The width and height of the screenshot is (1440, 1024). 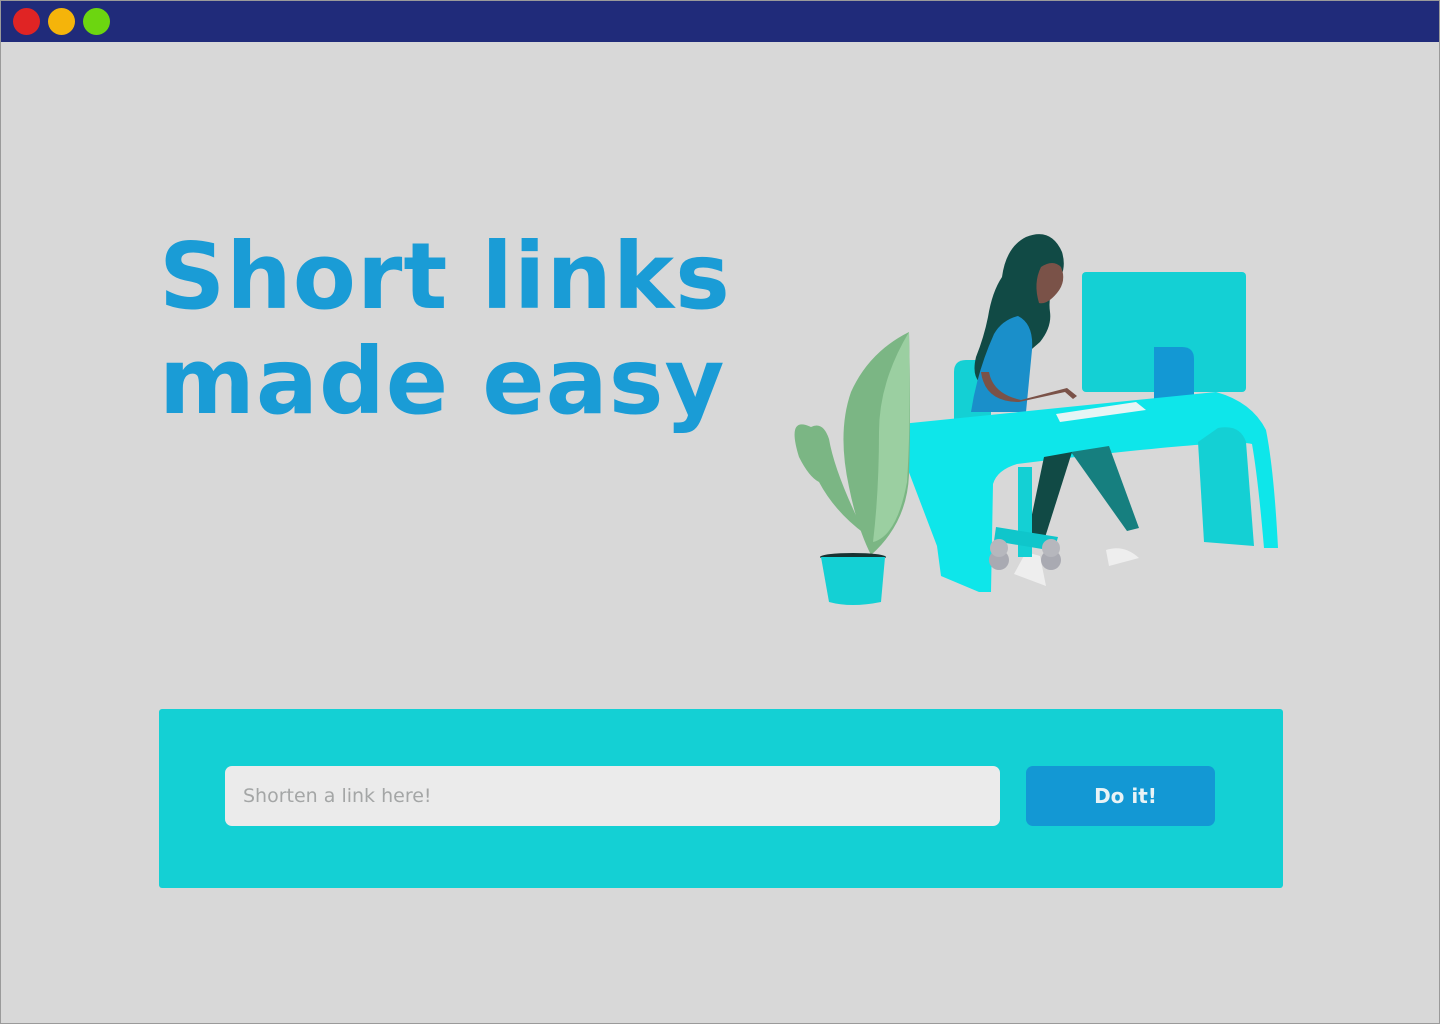 What do you see at coordinates (612, 796) in the screenshot?
I see `shorten-link-input` at bounding box center [612, 796].